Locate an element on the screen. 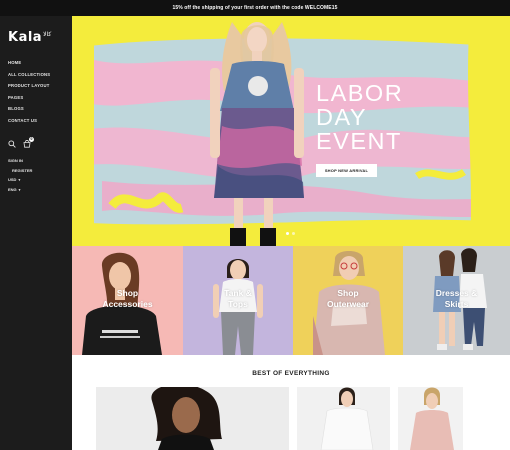 This screenshot has width=510, height=450. nav-item-home: HOME is located at coordinates (29, 66).